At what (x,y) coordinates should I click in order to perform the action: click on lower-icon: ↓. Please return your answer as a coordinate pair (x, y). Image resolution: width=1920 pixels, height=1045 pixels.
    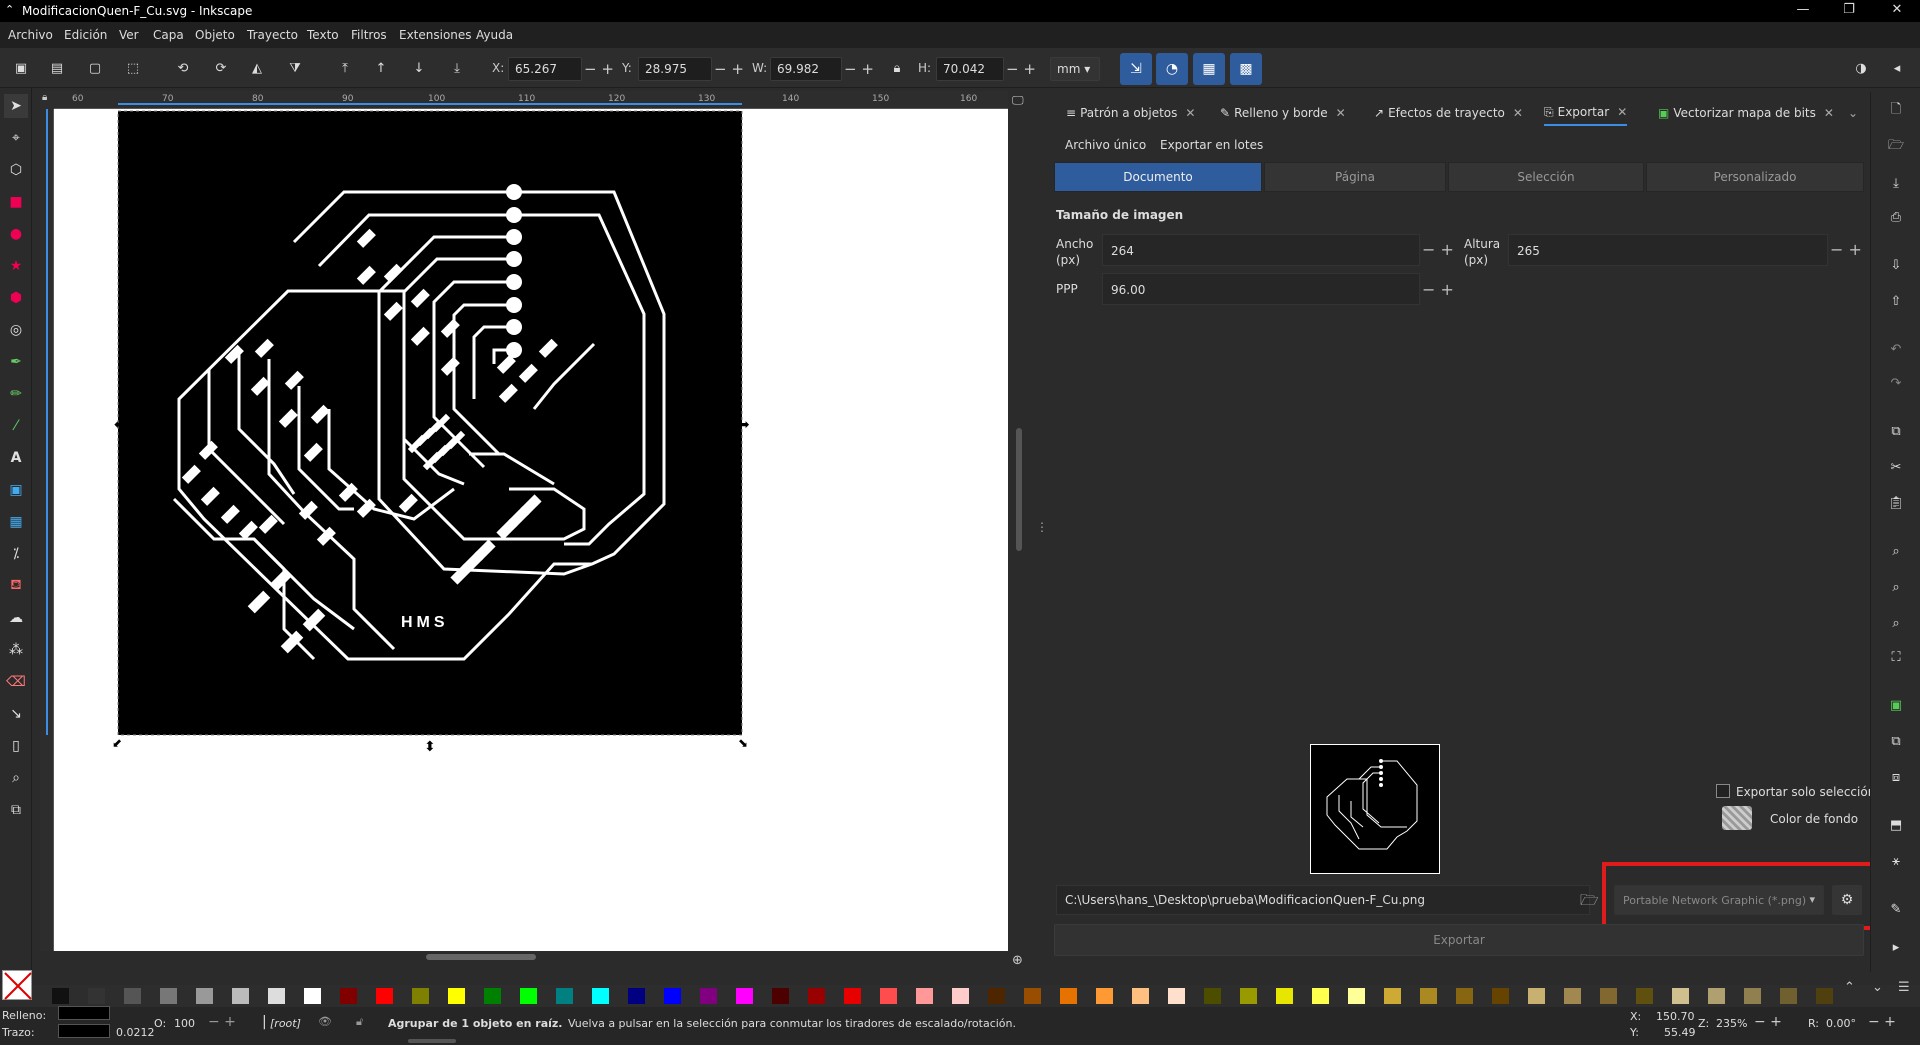
    Looking at the image, I should click on (419, 68).